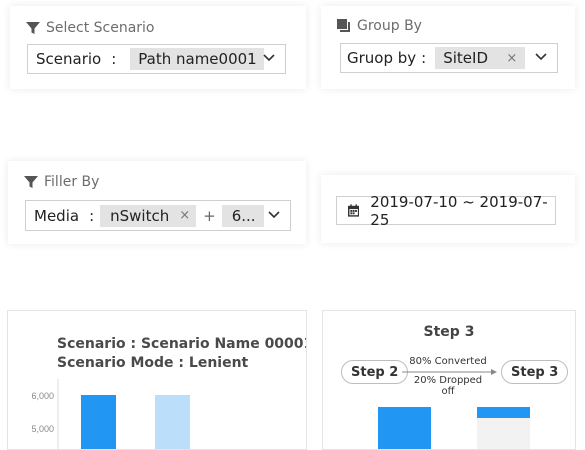 The image size is (585, 450). What do you see at coordinates (448, 361) in the screenshot?
I see `converted-label: 80% Converted` at bounding box center [448, 361].